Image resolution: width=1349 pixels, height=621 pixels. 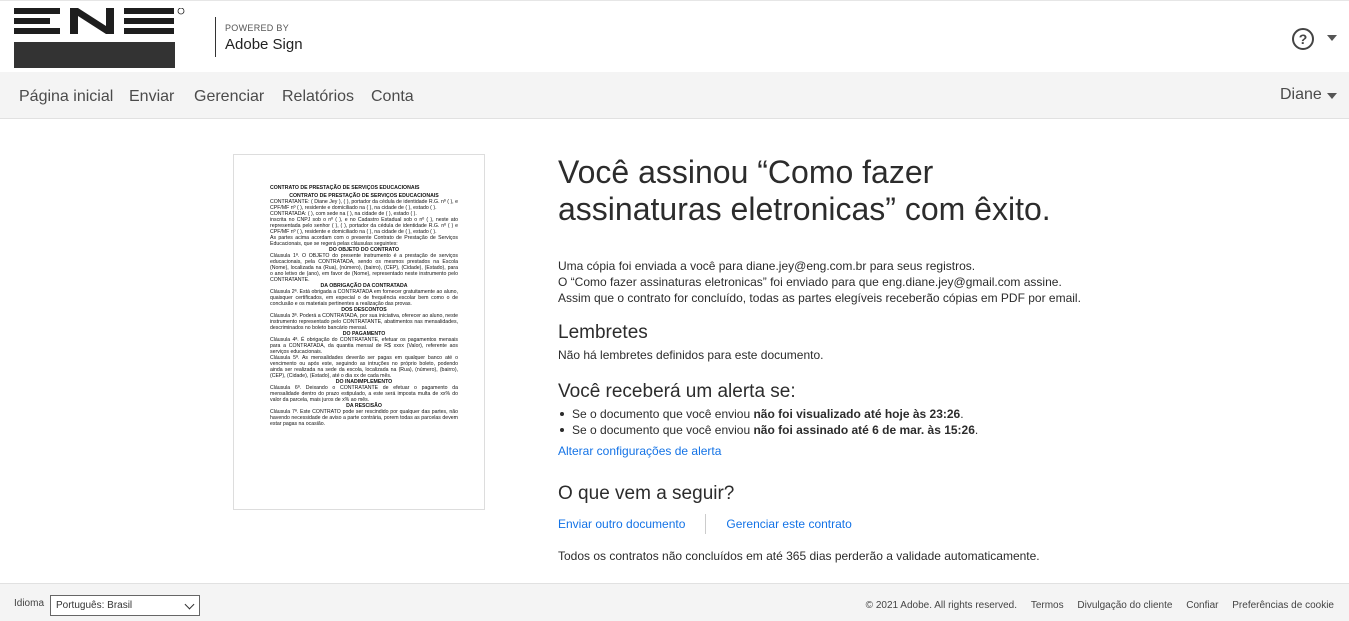 What do you see at coordinates (908, 451) in the screenshot?
I see `alert-settings-link: Alterar configurações de alerta` at bounding box center [908, 451].